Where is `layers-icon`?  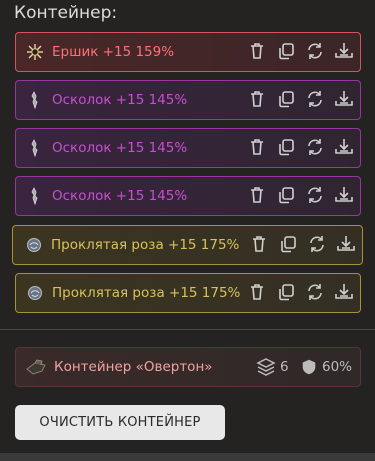
layers-icon is located at coordinates (266, 367).